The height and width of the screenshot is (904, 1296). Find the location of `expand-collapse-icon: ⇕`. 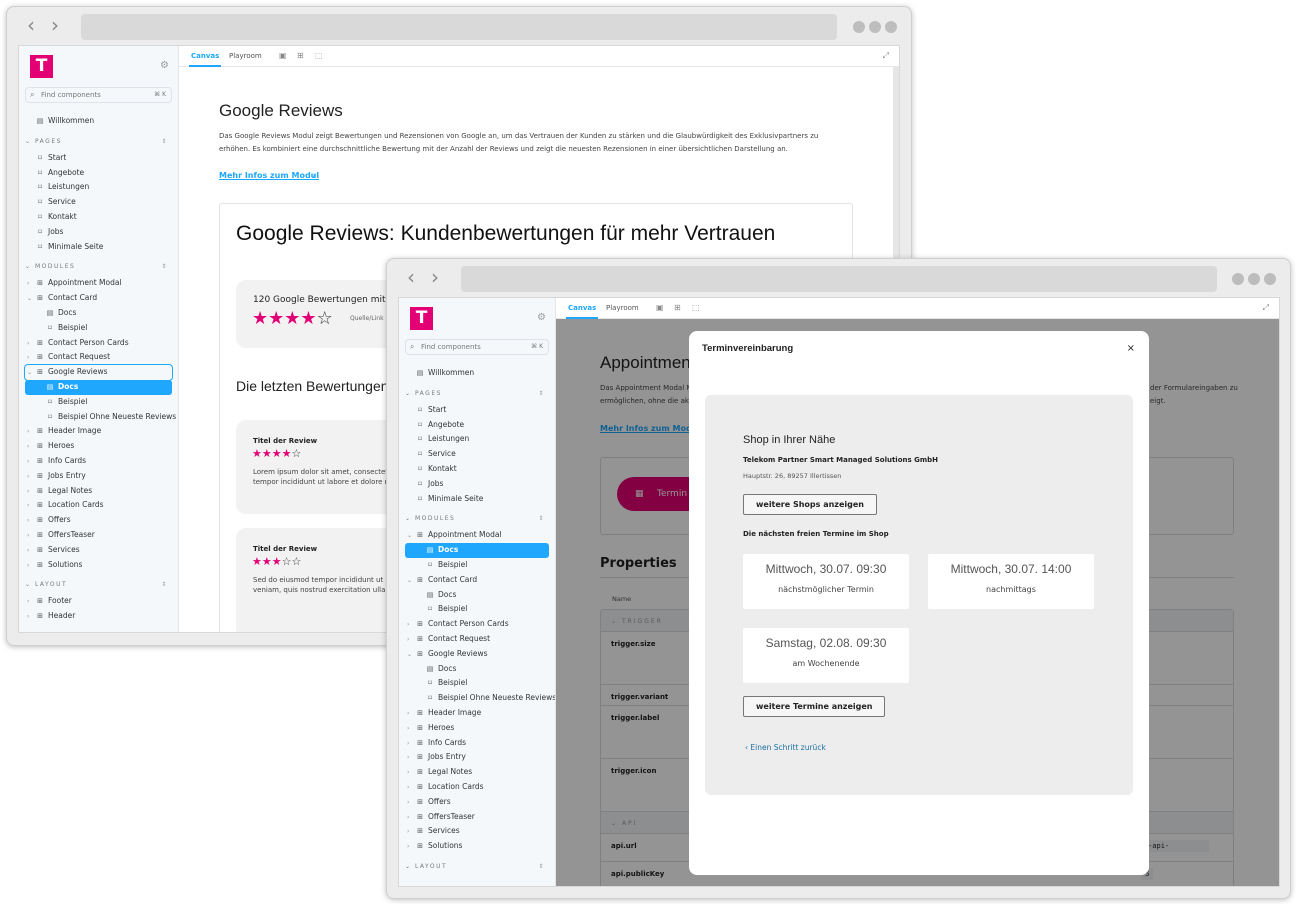

expand-collapse-icon: ⇕ is located at coordinates (541, 867).